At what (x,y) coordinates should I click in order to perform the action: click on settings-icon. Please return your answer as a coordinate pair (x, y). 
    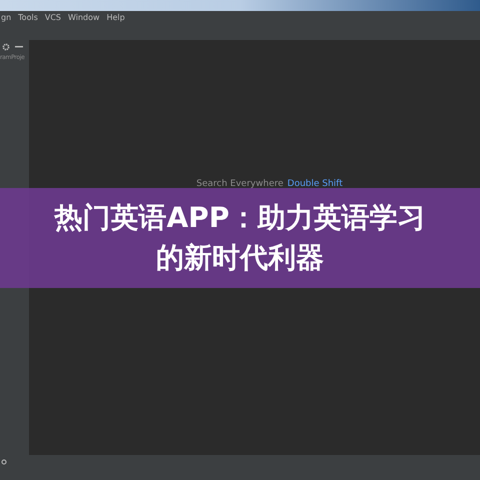
    Looking at the image, I should click on (6, 47).